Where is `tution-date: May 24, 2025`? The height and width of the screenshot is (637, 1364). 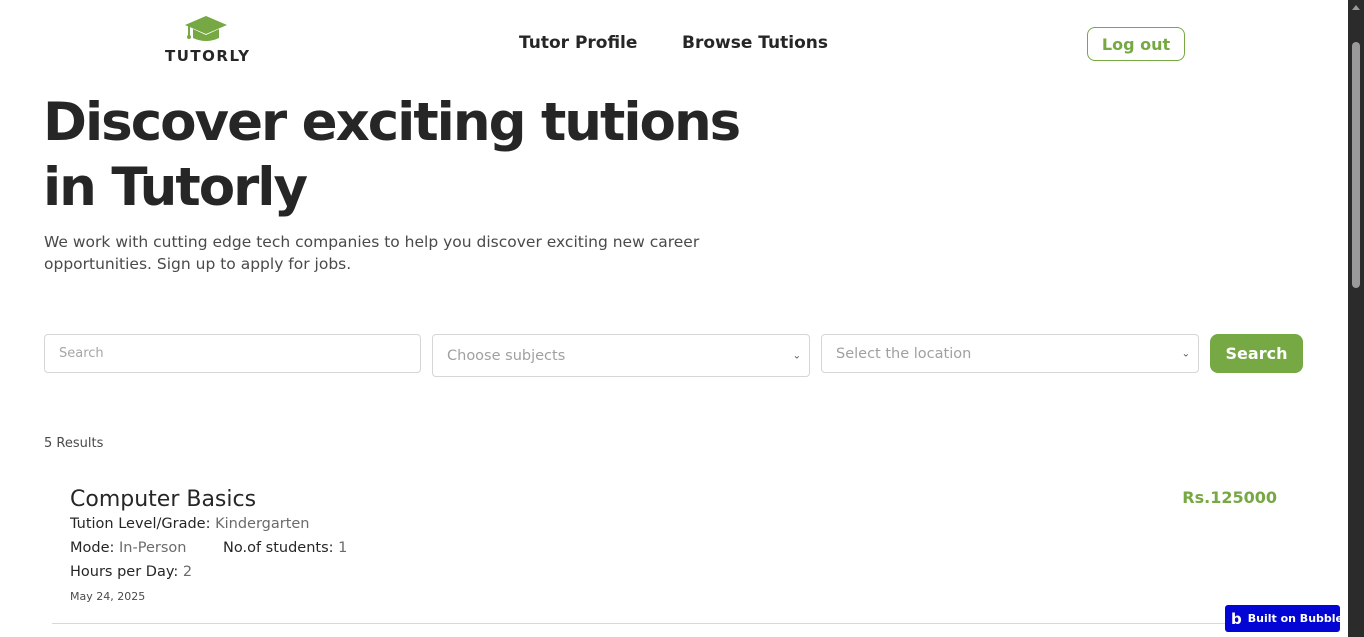 tution-date: May 24, 2025 is located at coordinates (108, 596).